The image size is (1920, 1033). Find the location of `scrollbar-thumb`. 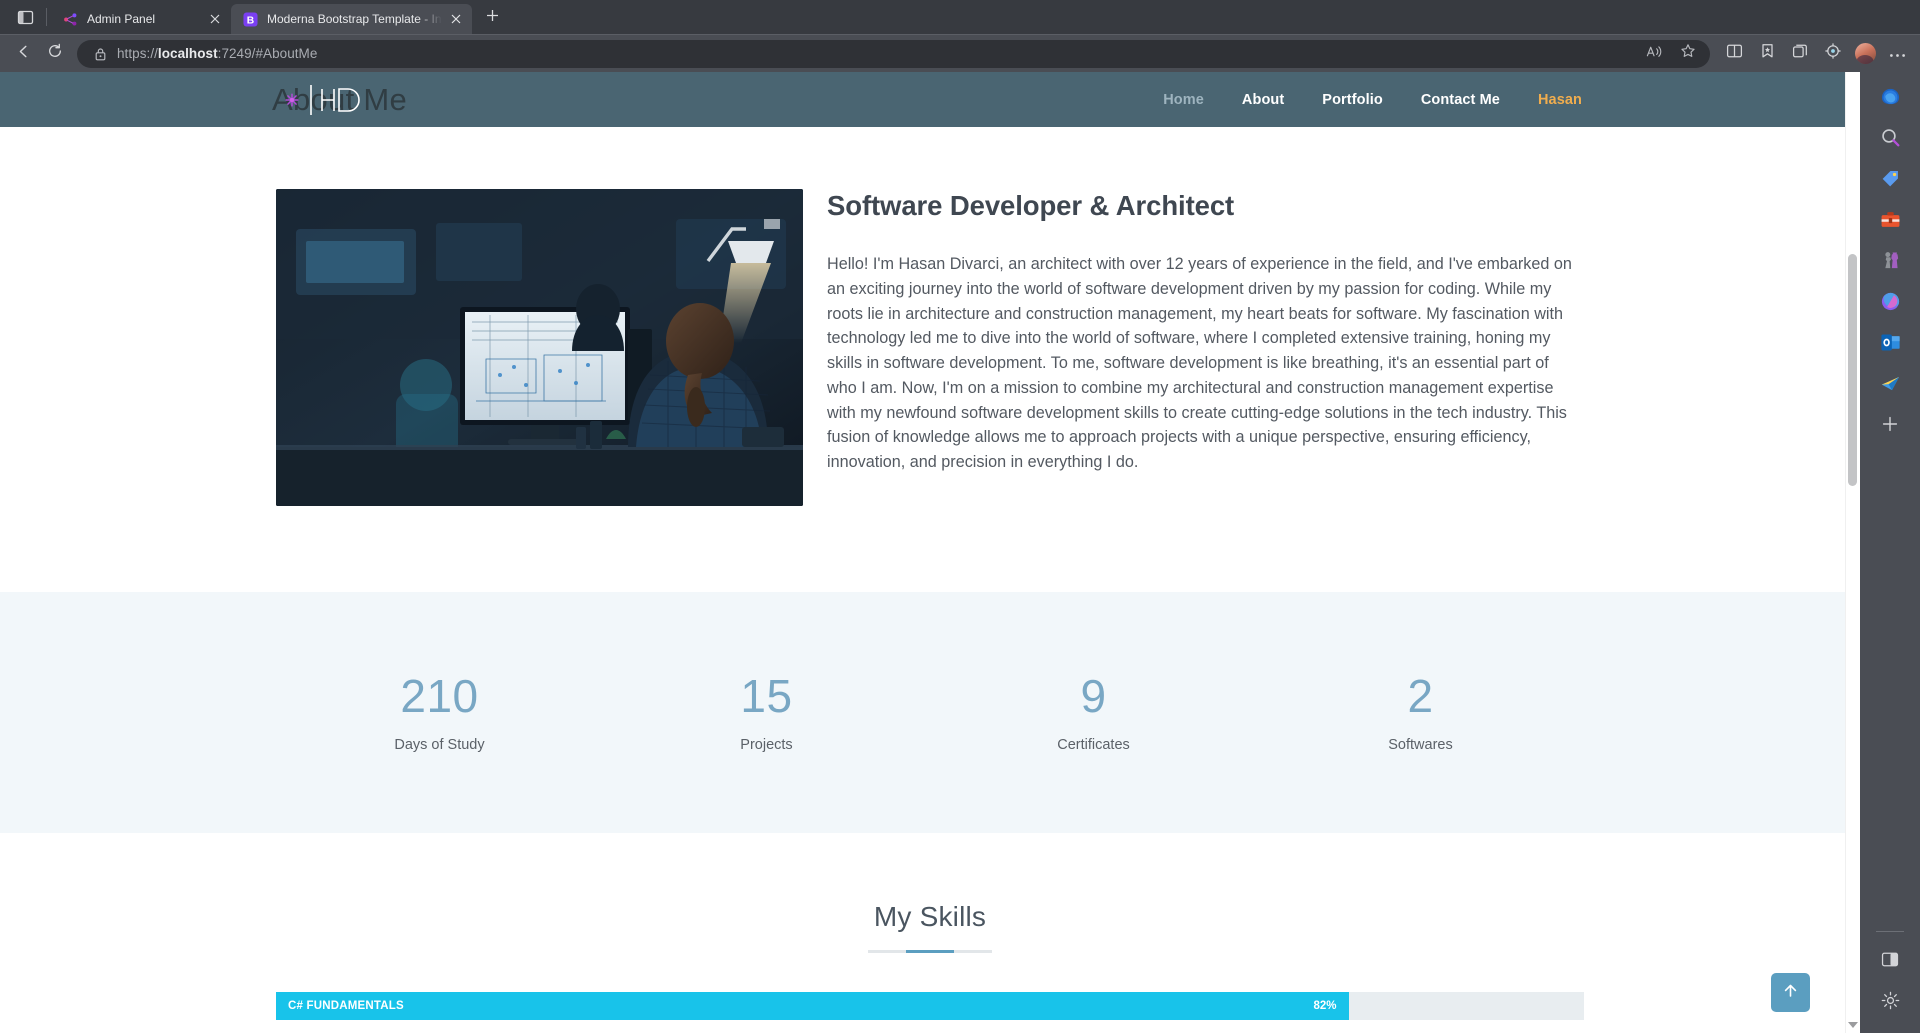

scrollbar-thumb is located at coordinates (1852, 370).